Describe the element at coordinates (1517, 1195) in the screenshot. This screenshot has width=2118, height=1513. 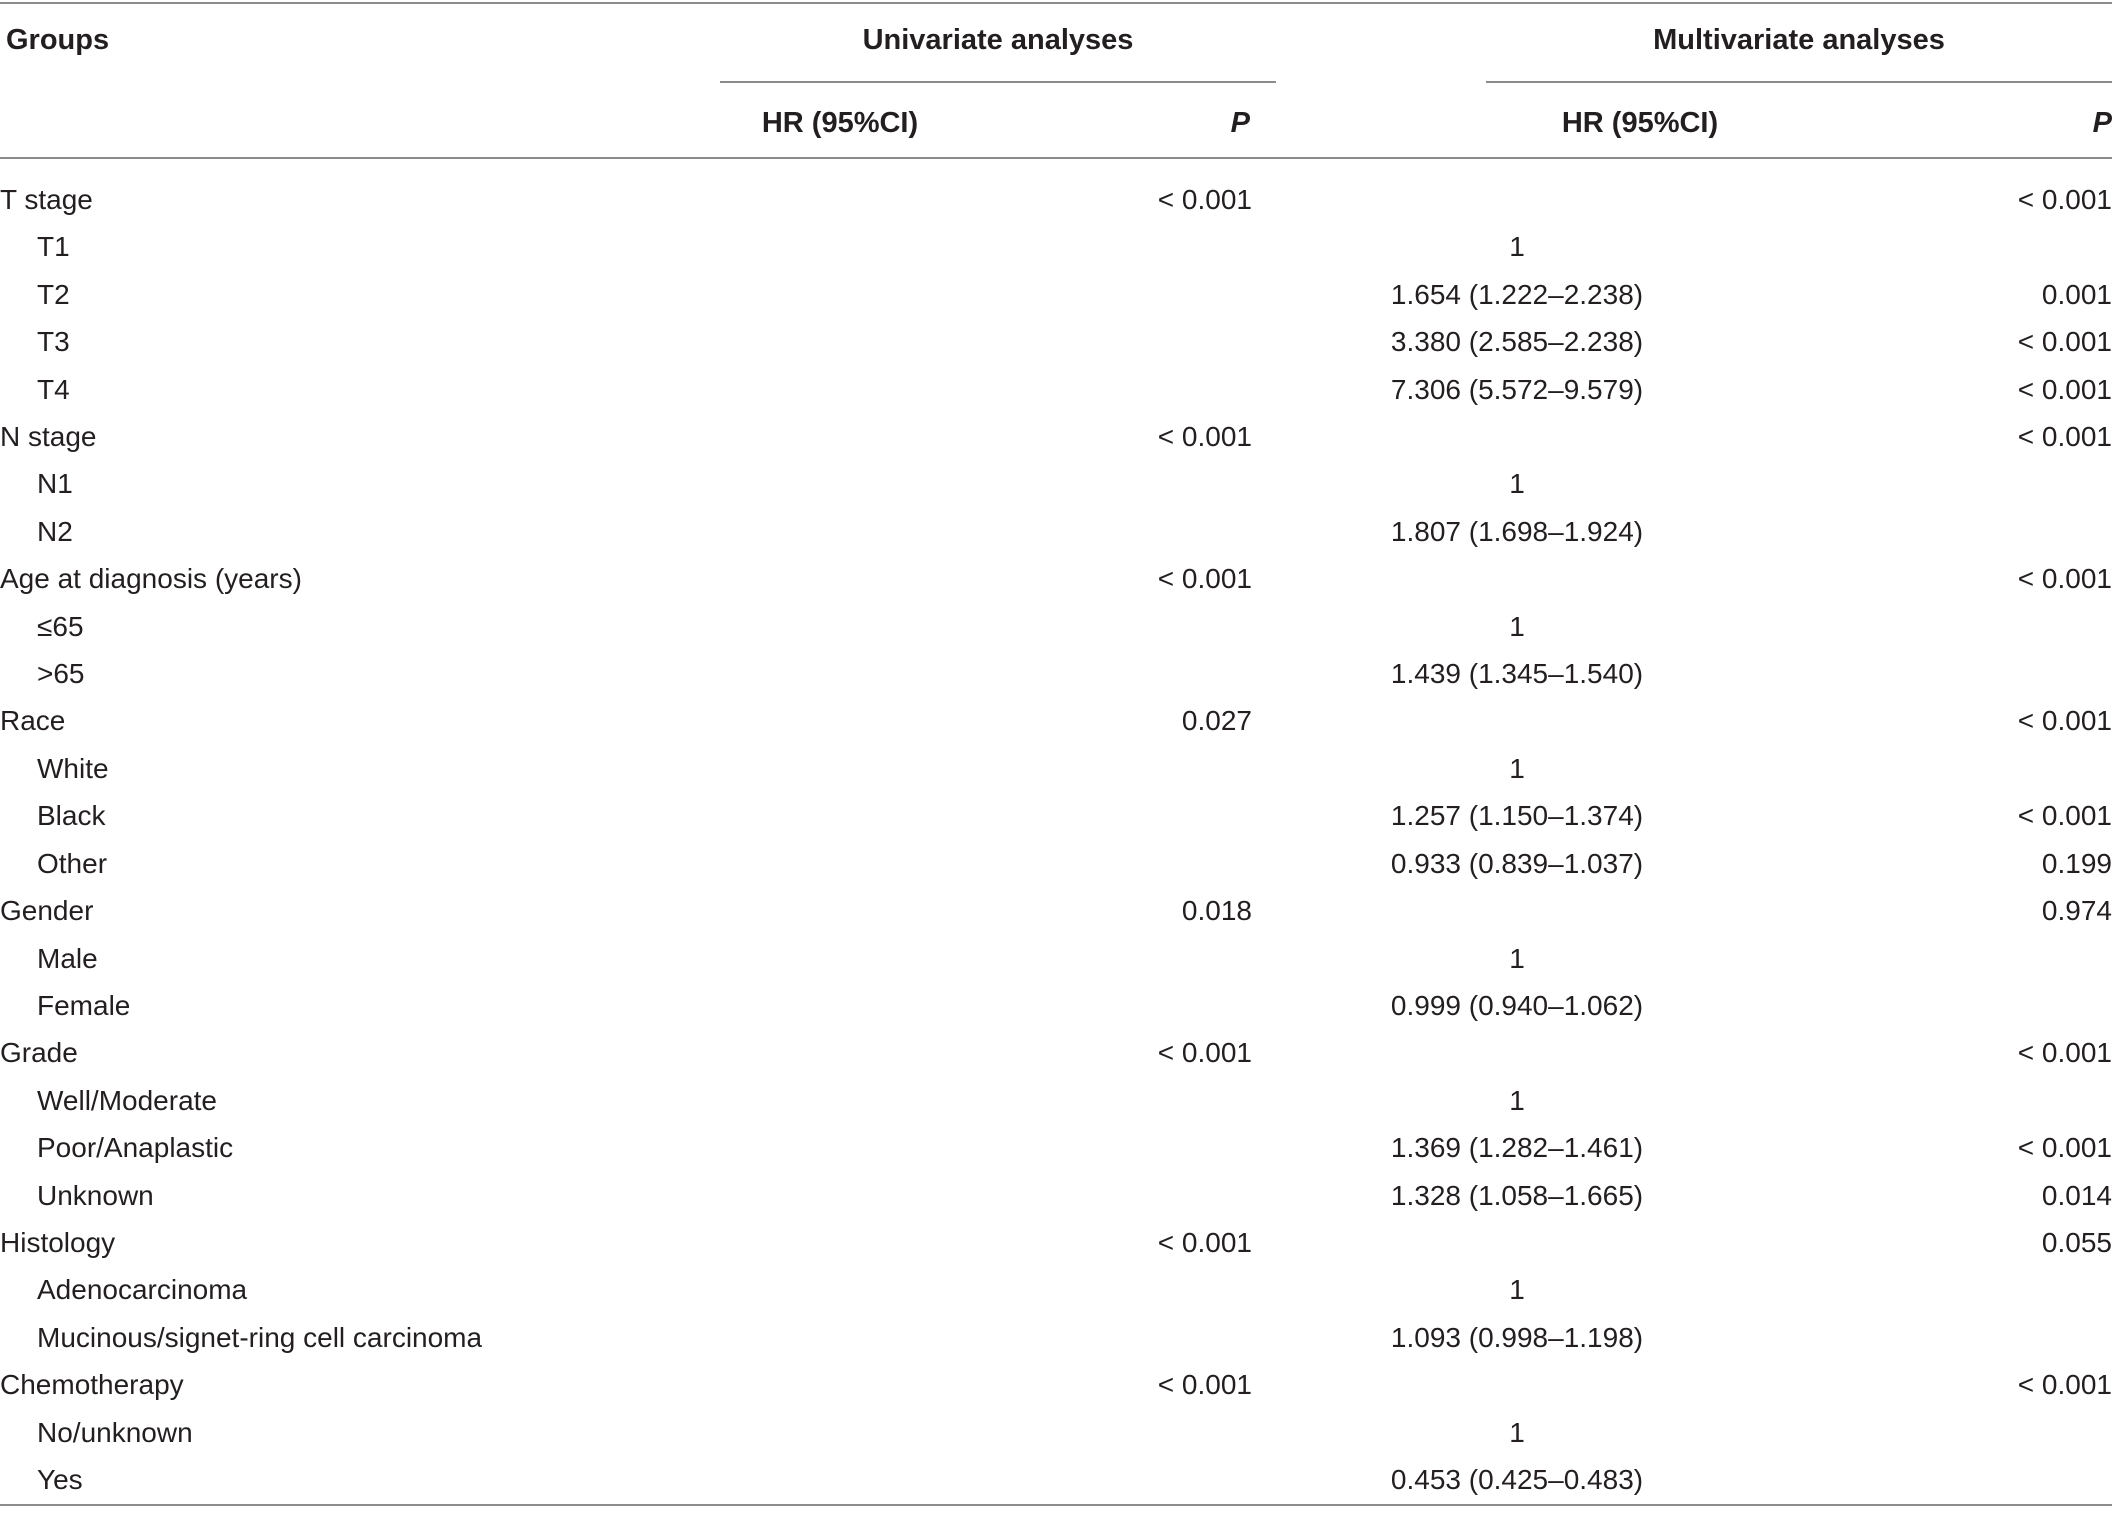
I see `multivariate-hr-cell: 1.328 (1.058–1.665)` at that location.